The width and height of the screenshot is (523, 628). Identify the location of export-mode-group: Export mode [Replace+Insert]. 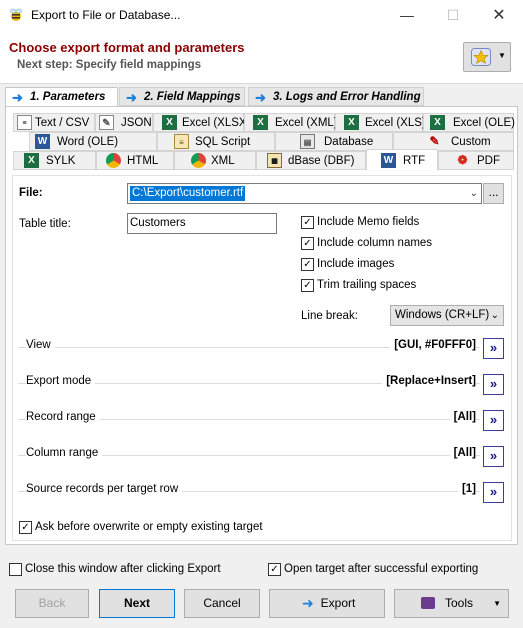
(249, 382).